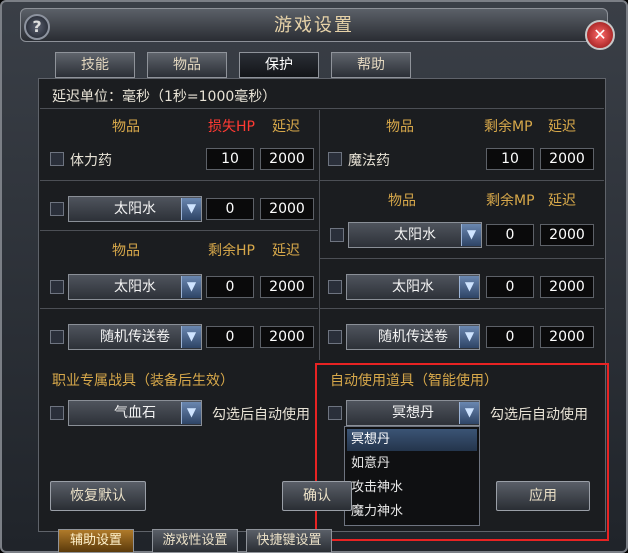 The image size is (628, 553). Describe the element at coordinates (135, 413) in the screenshot. I see `class-gear-value: 气血石` at that location.